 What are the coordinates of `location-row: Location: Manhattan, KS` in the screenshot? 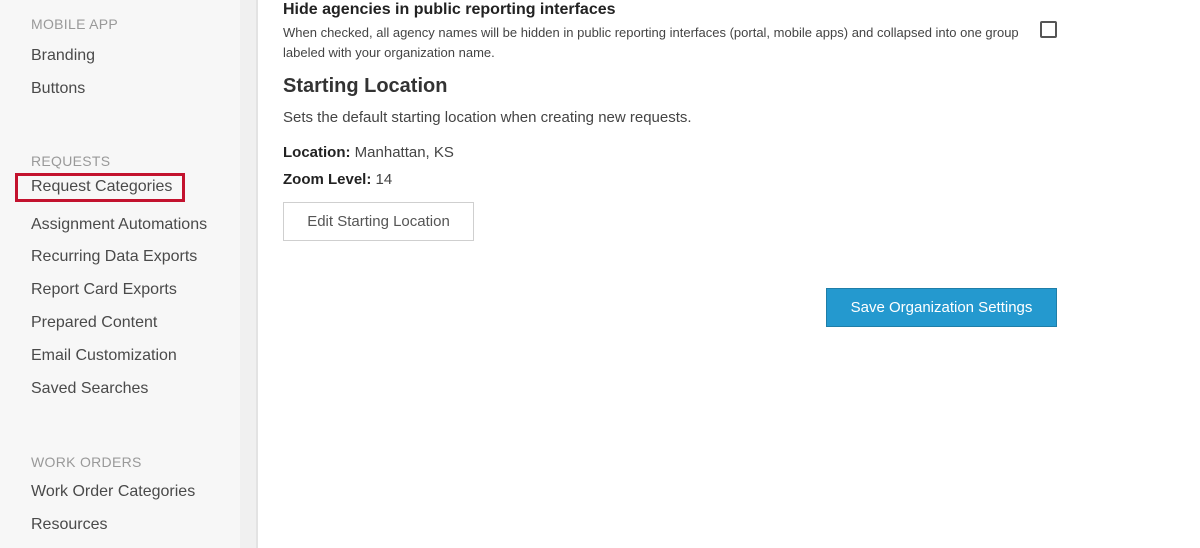 It's located at (368, 152).